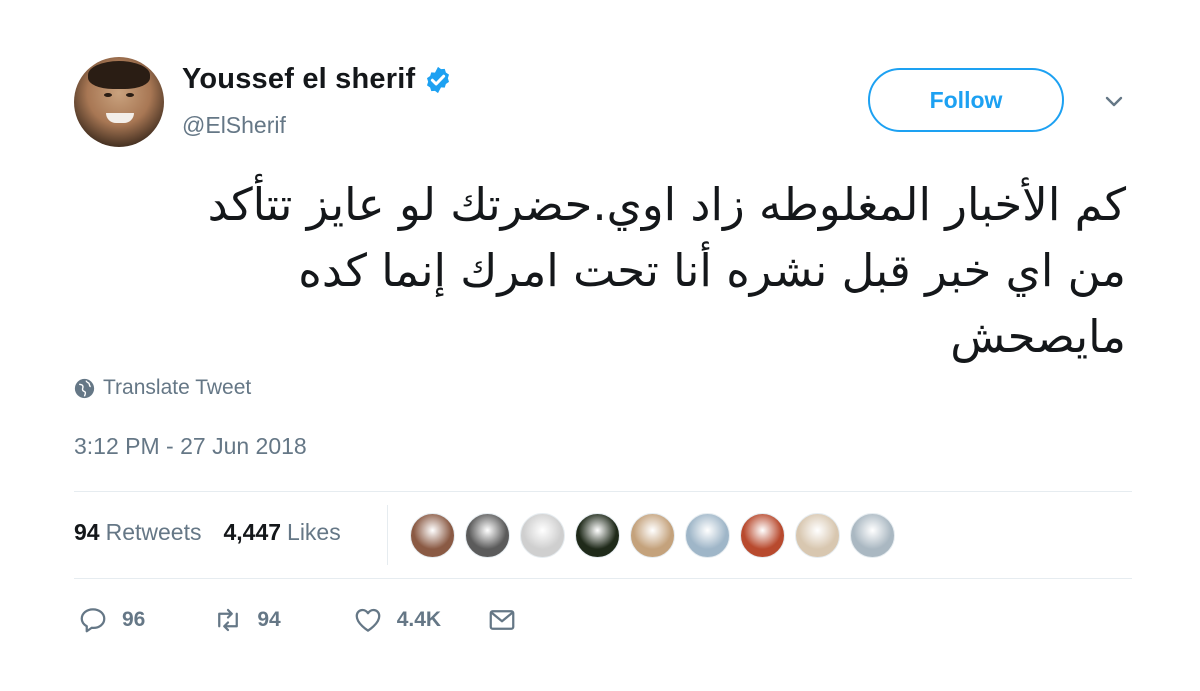 This screenshot has height=691, width=1200. I want to click on translate-tweet-link: Translate Tweet, so click(162, 388).